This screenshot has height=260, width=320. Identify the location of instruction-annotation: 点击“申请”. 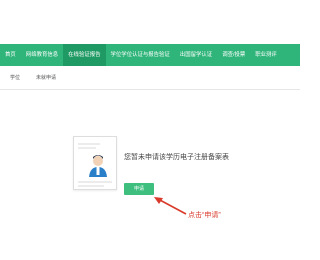
(204, 215).